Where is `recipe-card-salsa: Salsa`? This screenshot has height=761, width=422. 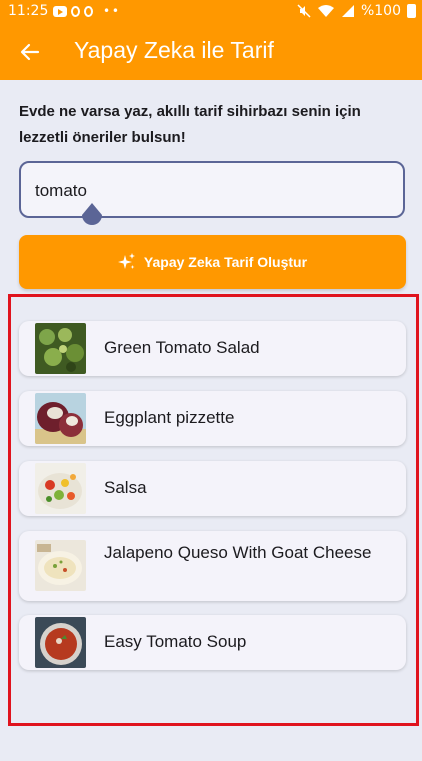 recipe-card-salsa: Salsa is located at coordinates (212, 488).